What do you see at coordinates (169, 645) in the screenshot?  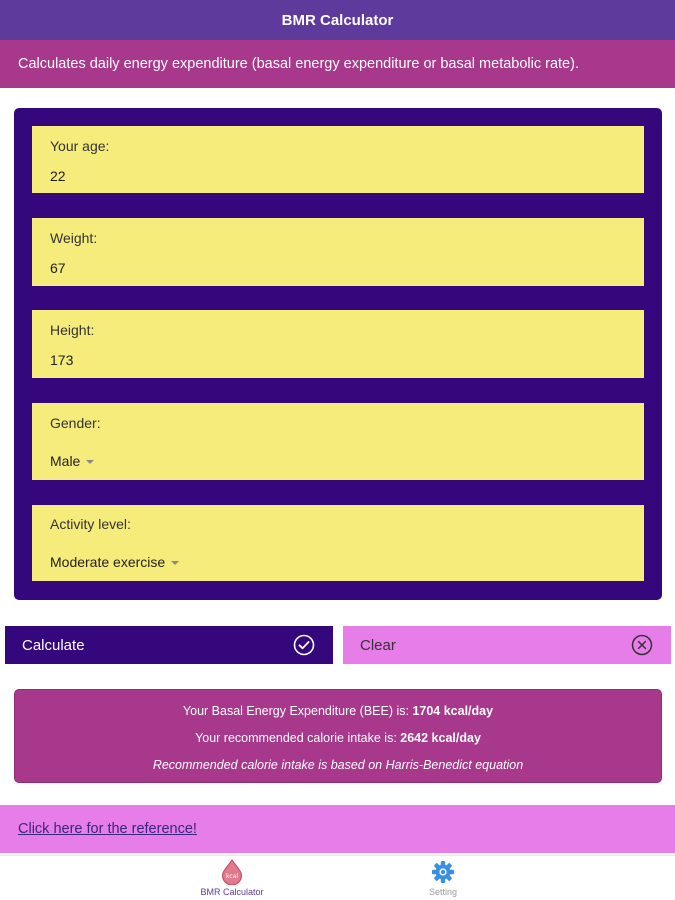 I see `calculate-button: Calculate` at bounding box center [169, 645].